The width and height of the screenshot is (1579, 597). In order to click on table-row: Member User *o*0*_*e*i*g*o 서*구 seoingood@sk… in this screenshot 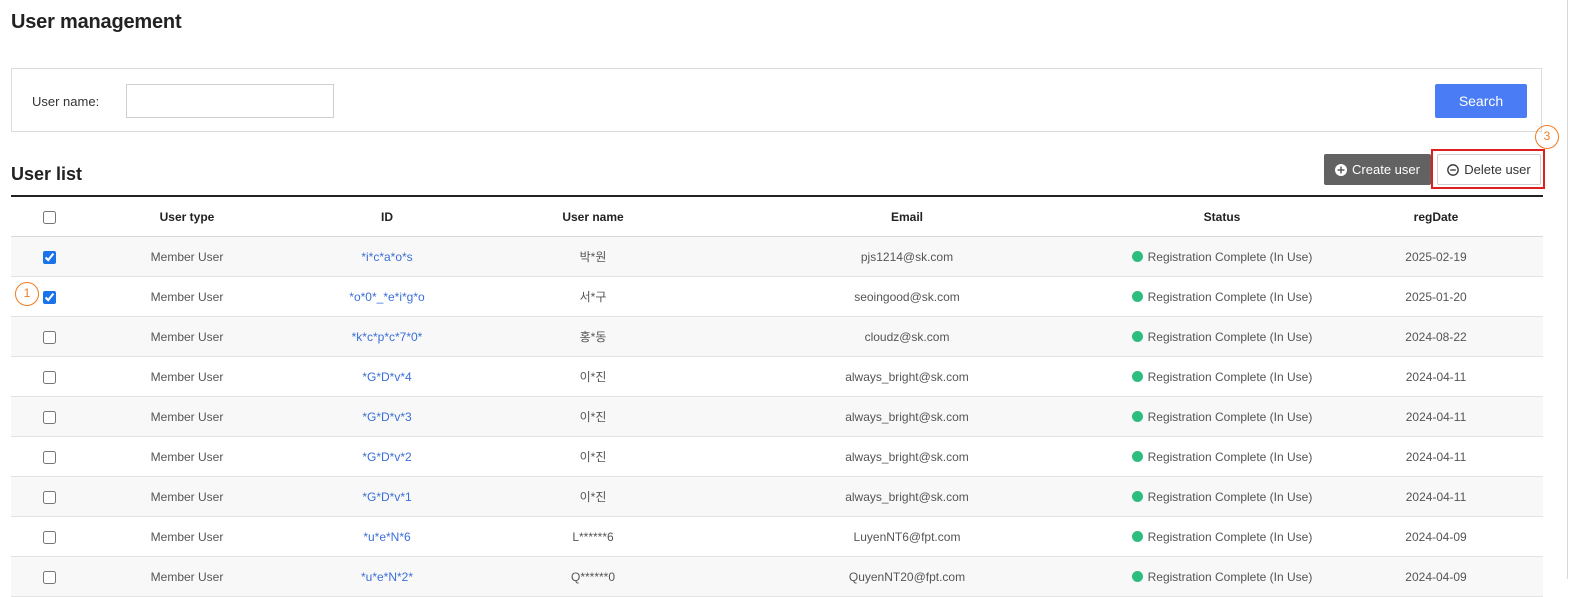, I will do `click(777, 296)`.